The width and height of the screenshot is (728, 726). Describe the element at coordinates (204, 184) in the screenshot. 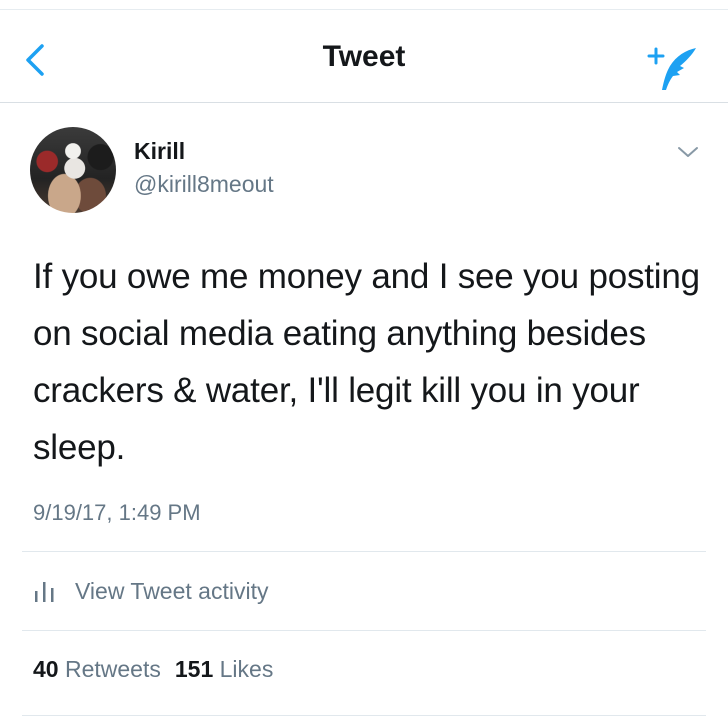

I see `author-handle: @kirill8meout` at that location.